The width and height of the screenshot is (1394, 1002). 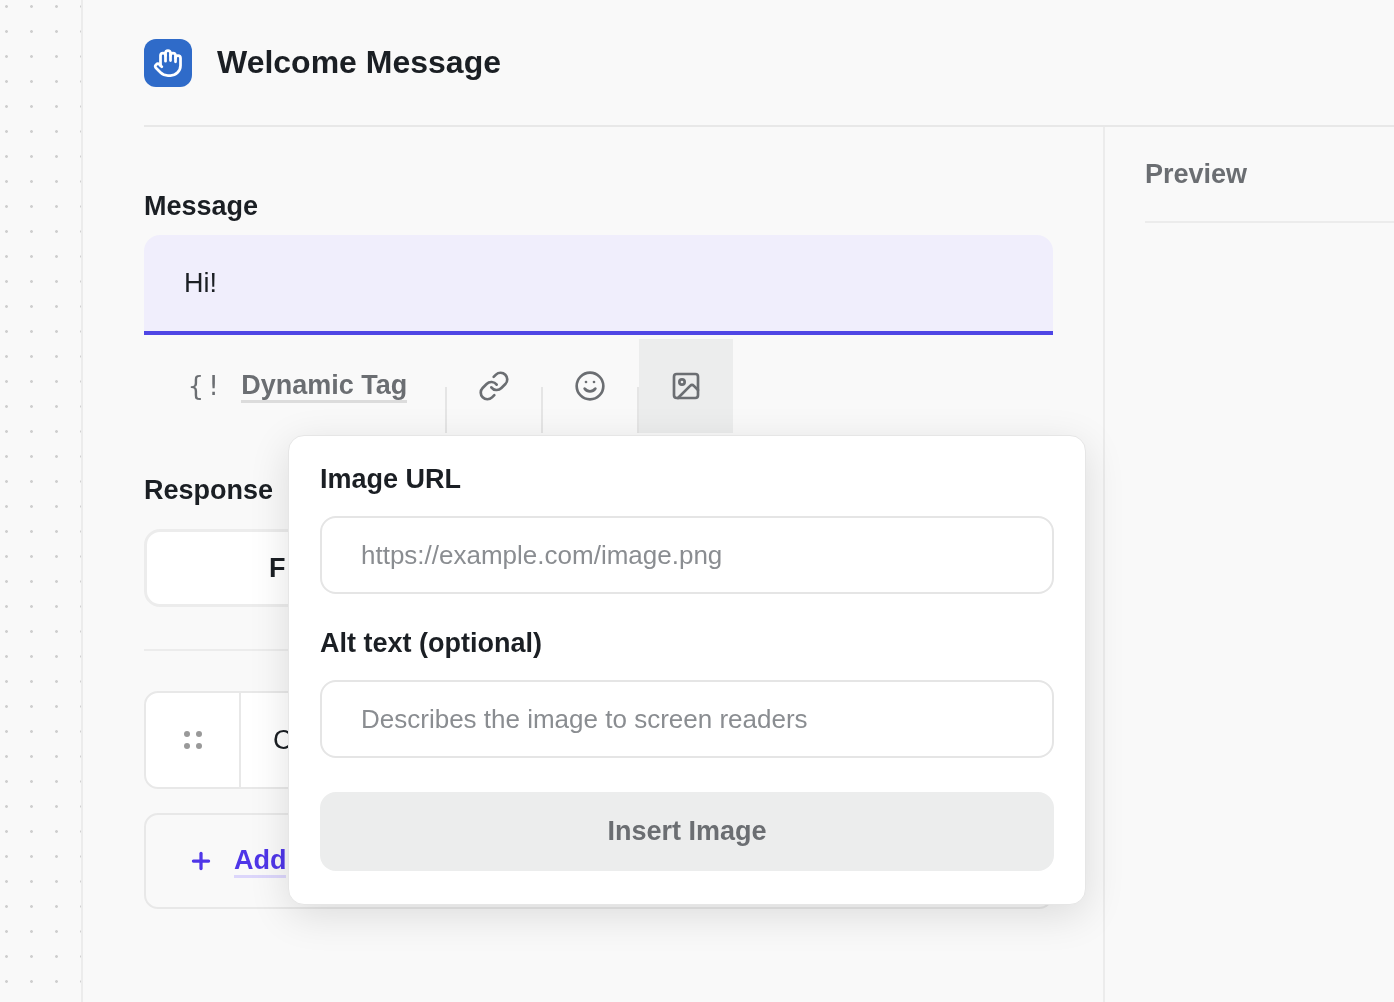 I want to click on message-field: Hi!, so click(x=598, y=285).